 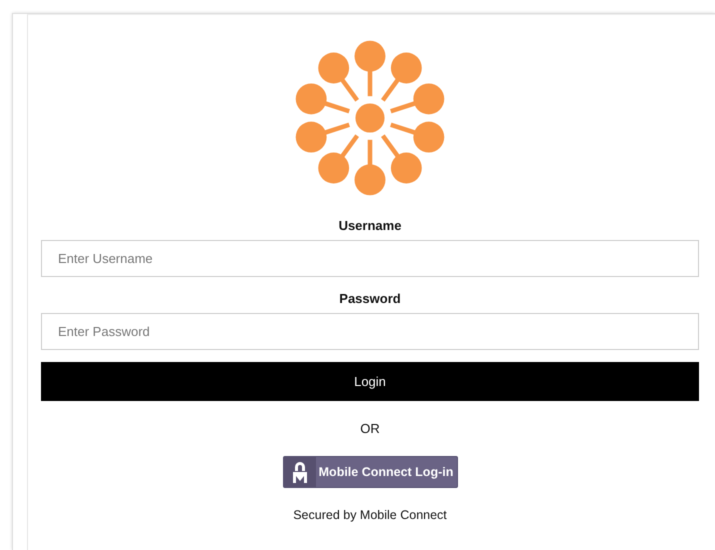 What do you see at coordinates (370, 515) in the screenshot?
I see `secured-by-text: Secured by Mobile Connect` at bounding box center [370, 515].